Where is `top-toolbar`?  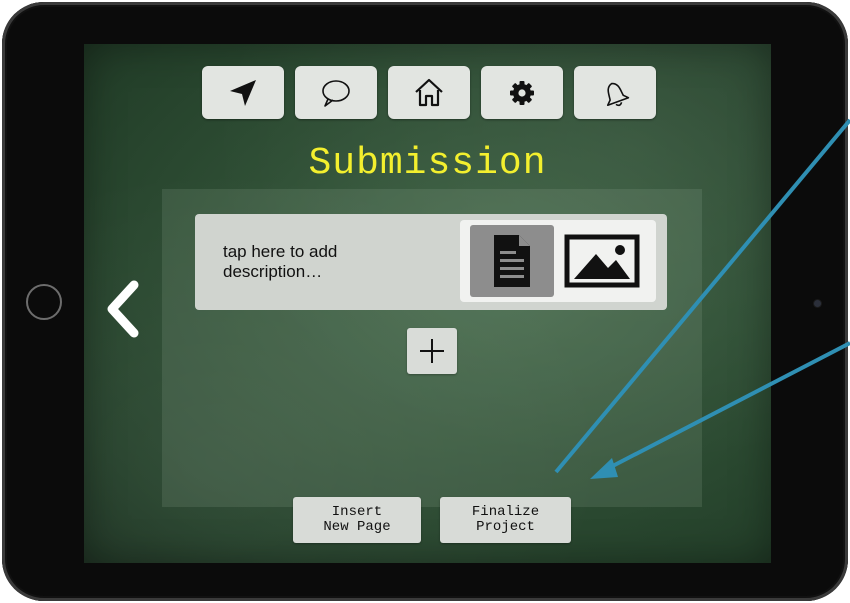
top-toolbar is located at coordinates (429, 92).